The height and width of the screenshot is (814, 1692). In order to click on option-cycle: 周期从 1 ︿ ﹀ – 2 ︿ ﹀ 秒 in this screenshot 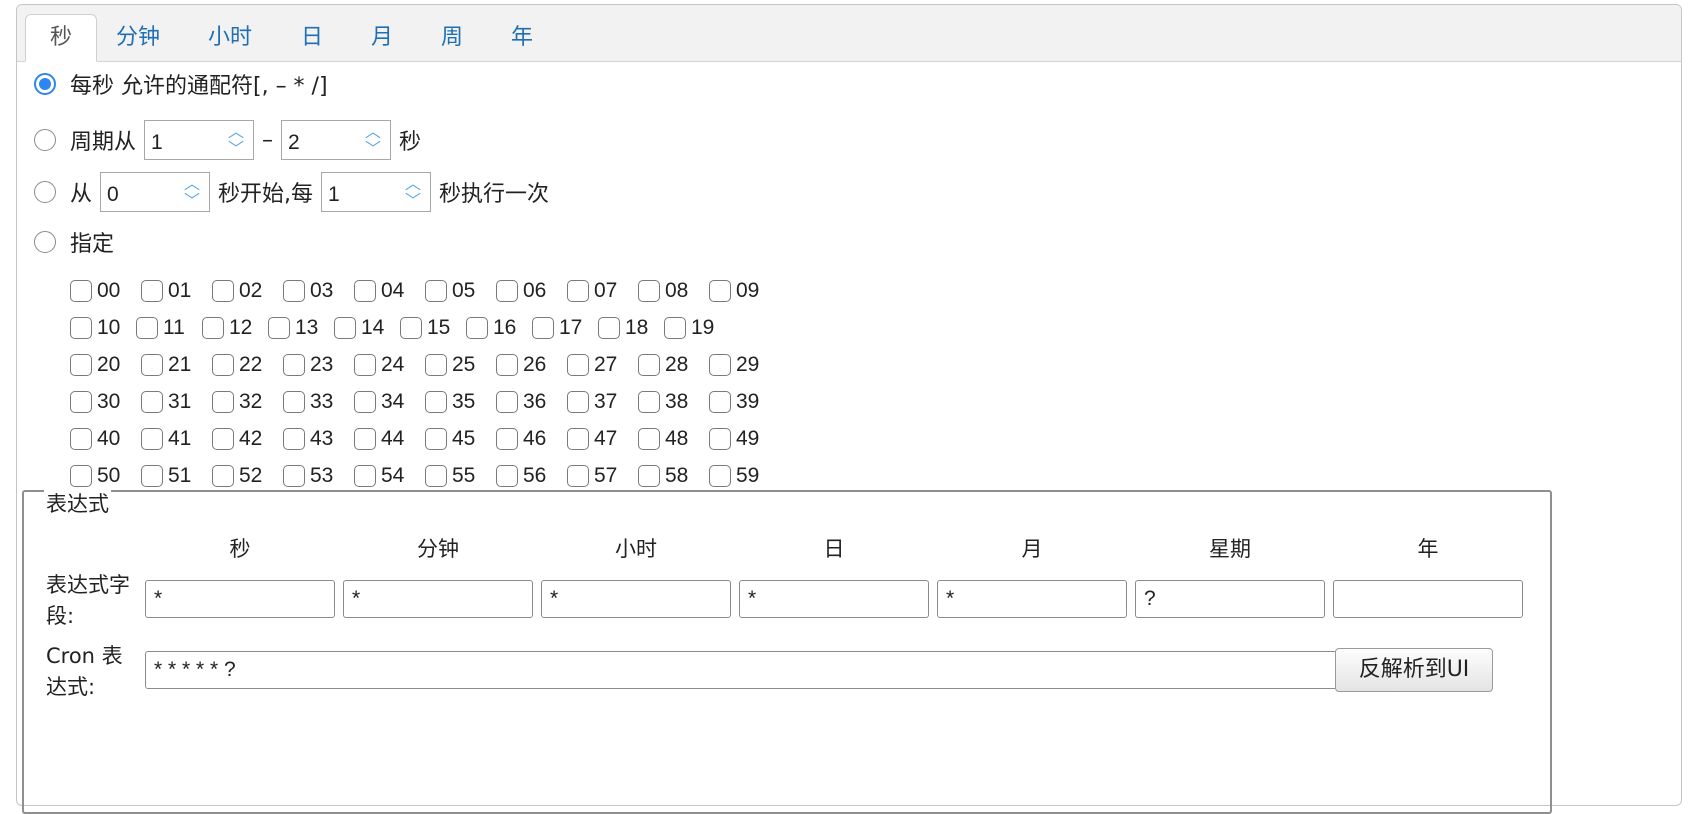, I will do `click(227, 140)`.